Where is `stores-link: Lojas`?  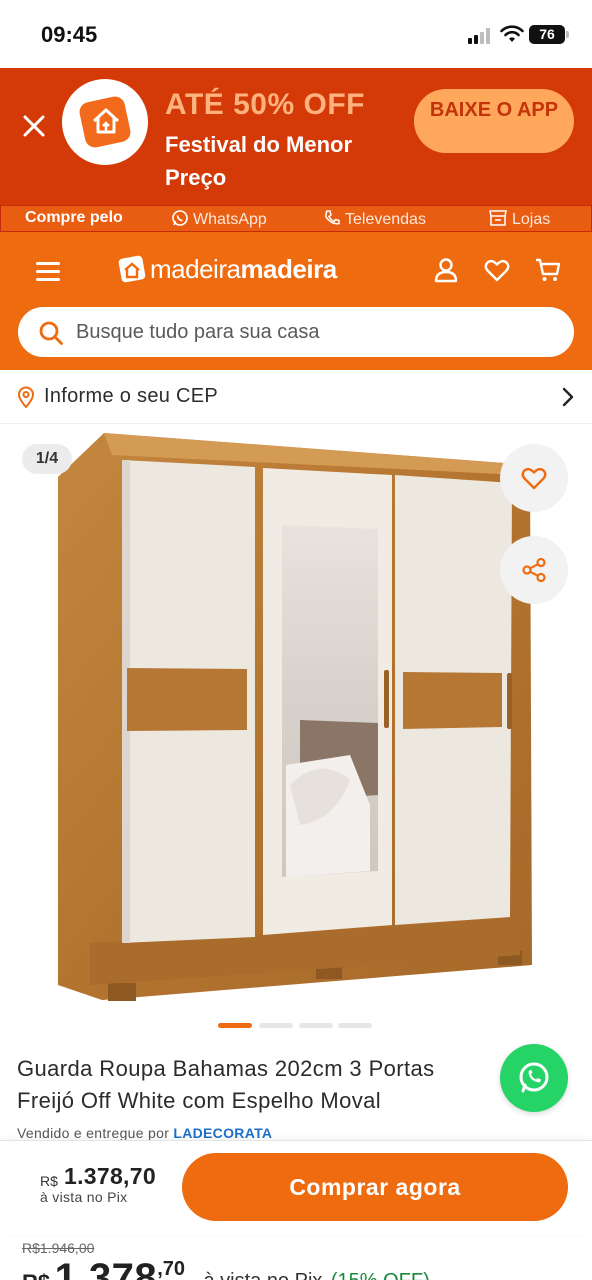
stores-link: Lojas is located at coordinates (519, 219).